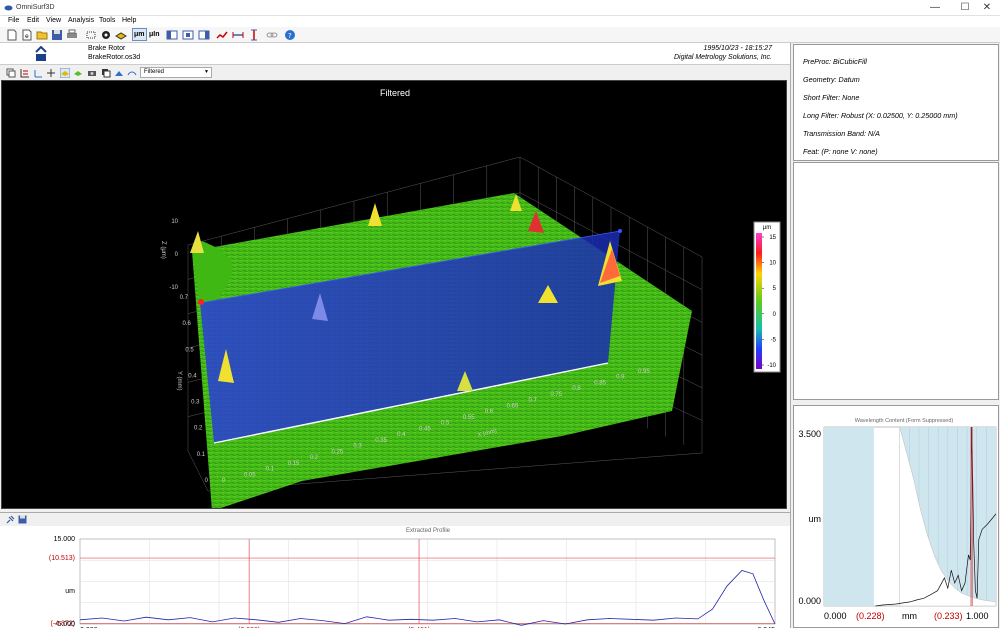 Image resolution: width=1000 pixels, height=628 pixels. What do you see at coordinates (184, 298) in the screenshot?
I see `y-tick-label: 0.7` at bounding box center [184, 298].